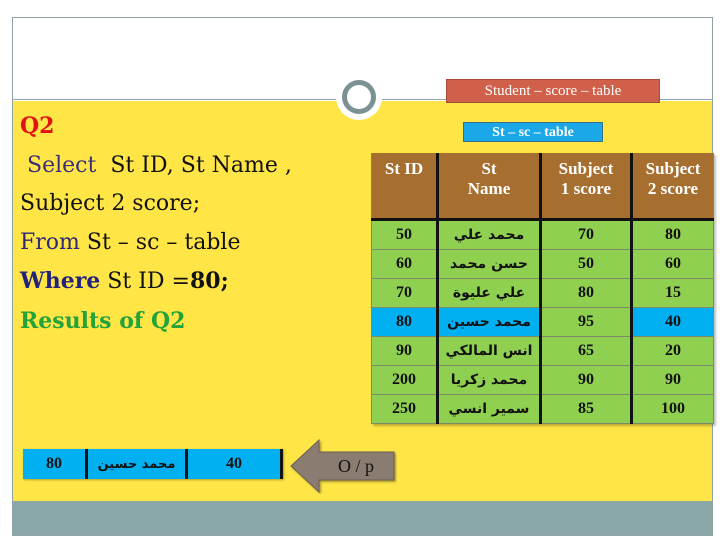 This screenshot has height=540, width=720. I want to click on results-line: Results of Q2, so click(156, 322).